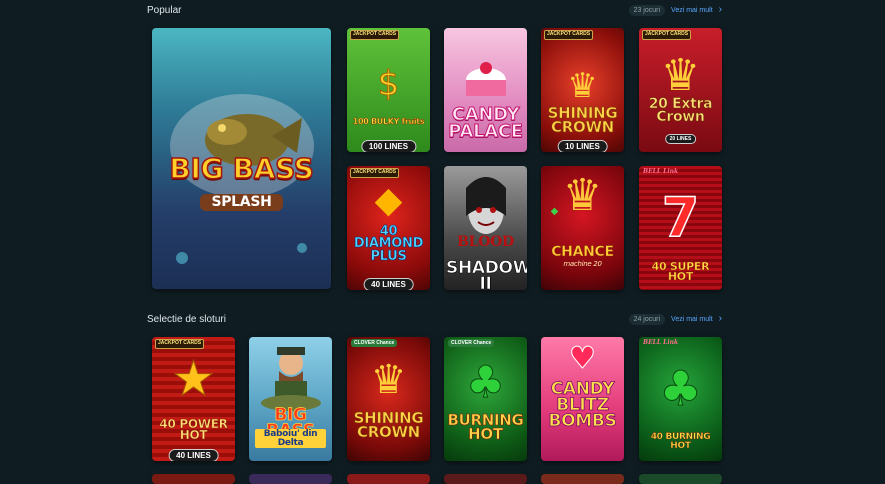 The height and width of the screenshot is (484, 885). I want to click on game-title: CANDY BLITZ BOMBS, so click(582, 405).